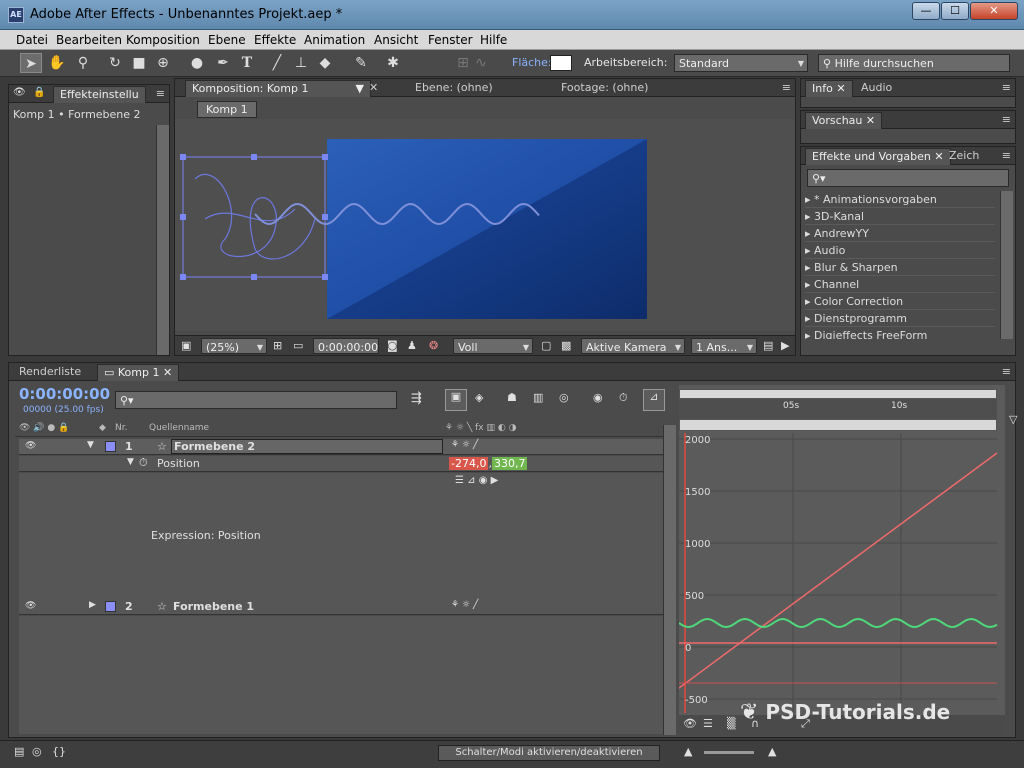 This screenshot has width=1024, height=768. What do you see at coordinates (275, 40) in the screenshot?
I see `menu-effekte: Effekte` at bounding box center [275, 40].